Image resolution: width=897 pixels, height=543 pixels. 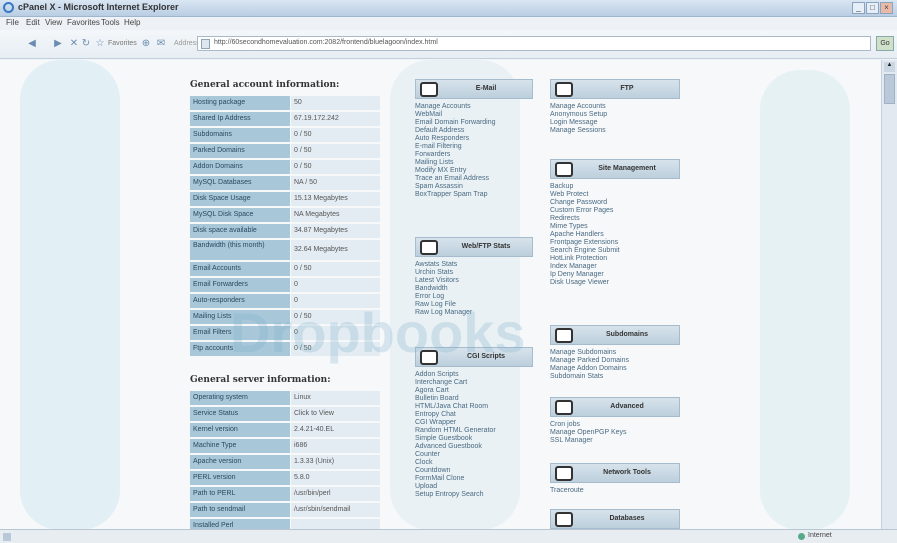 I want to click on panel-header-db: Databases, so click(x=615, y=519).